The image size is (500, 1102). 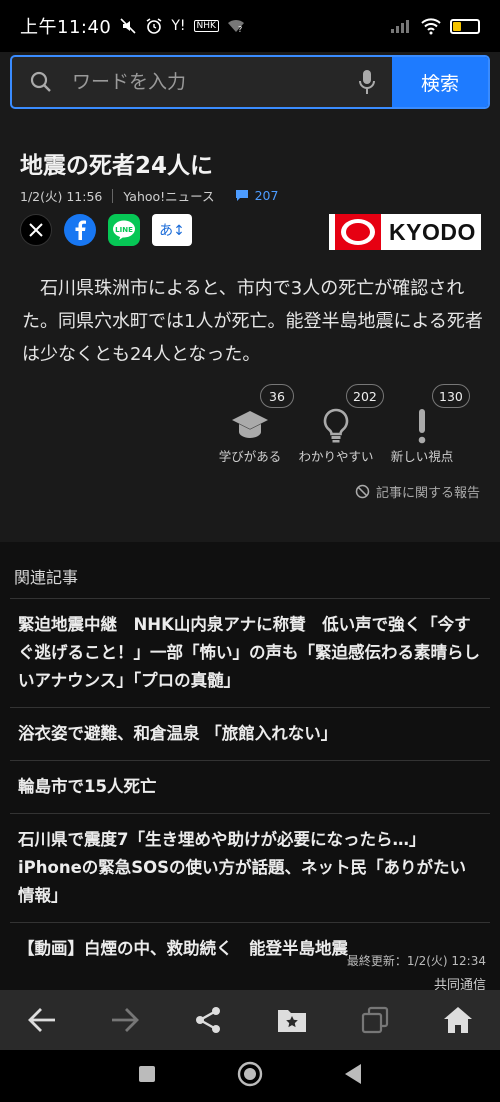 I want to click on report-link: 記事に関する報告, so click(x=417, y=491).